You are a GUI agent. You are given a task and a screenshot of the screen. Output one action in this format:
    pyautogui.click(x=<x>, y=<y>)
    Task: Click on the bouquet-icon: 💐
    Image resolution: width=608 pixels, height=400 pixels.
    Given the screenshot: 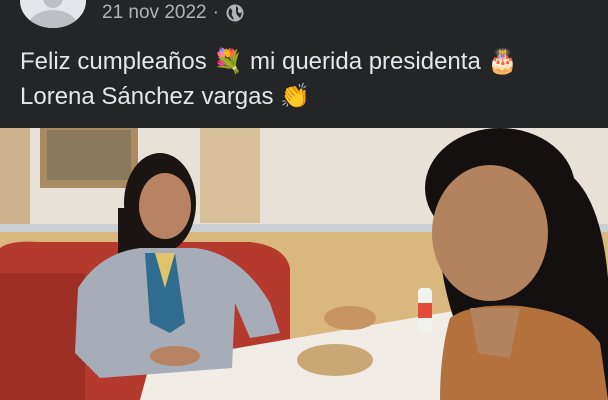 What is the action you would take?
    pyautogui.click(x=228, y=61)
    